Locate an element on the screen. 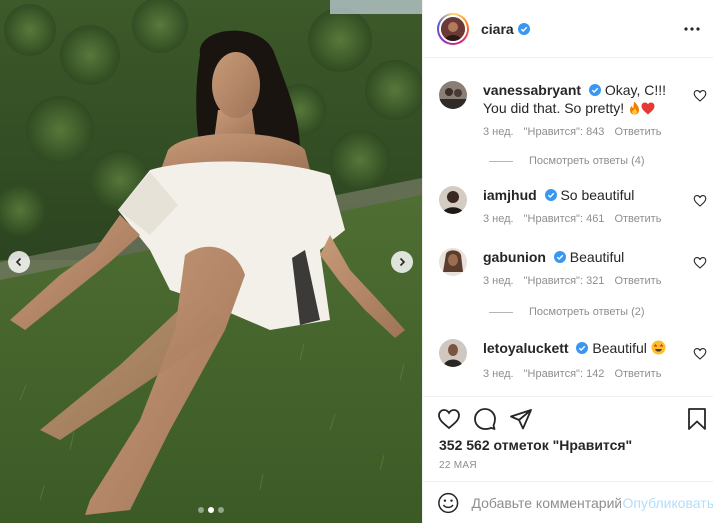  carousel-next-button is located at coordinates (402, 262).